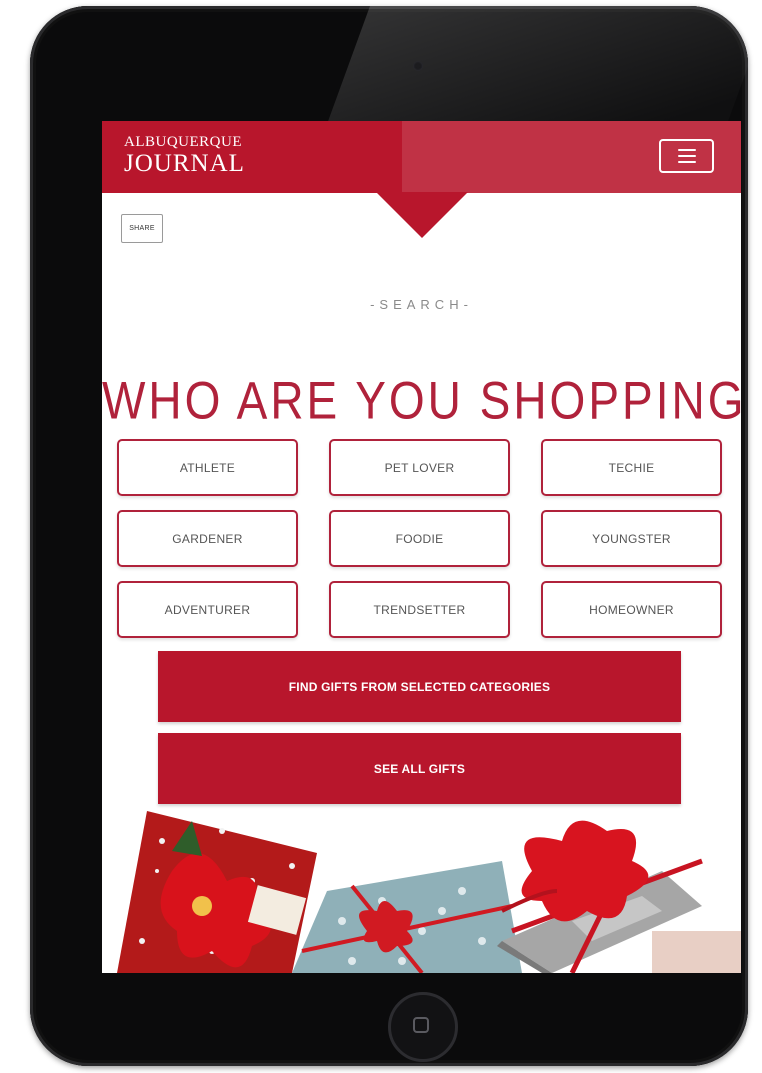  Describe the element at coordinates (422, 215) in the screenshot. I see `header-pointer` at that location.